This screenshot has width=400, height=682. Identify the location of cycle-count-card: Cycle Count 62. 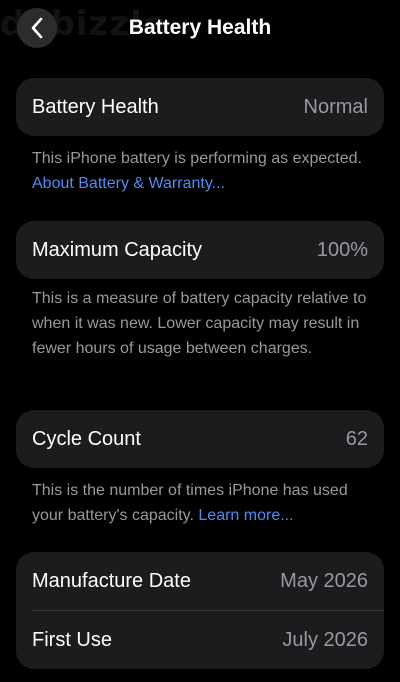
(200, 439).